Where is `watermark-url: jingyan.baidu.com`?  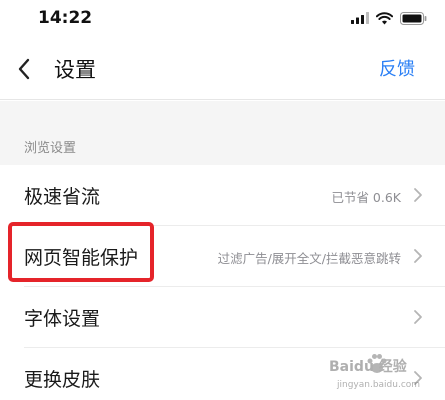
watermark-url: jingyan.baidu.com is located at coordinates (379, 385).